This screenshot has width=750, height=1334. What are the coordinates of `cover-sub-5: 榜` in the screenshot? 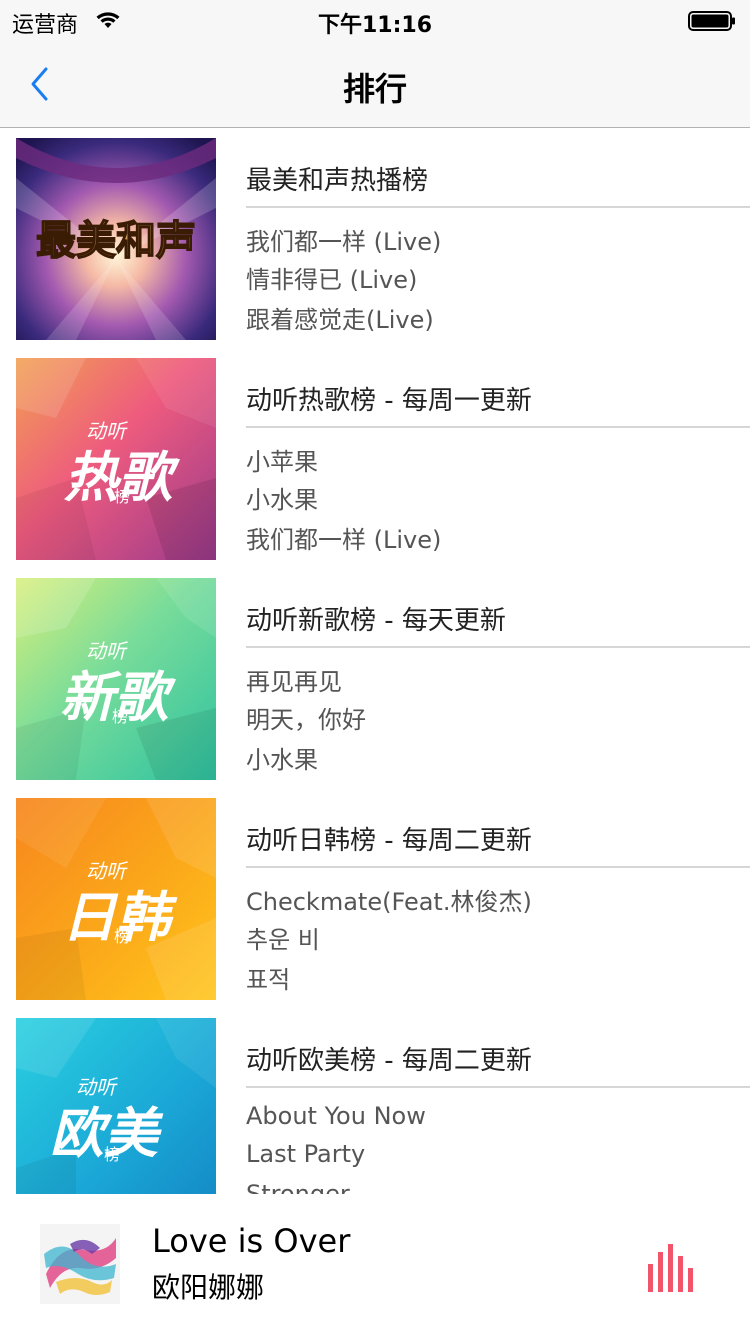 It's located at (112, 1154).